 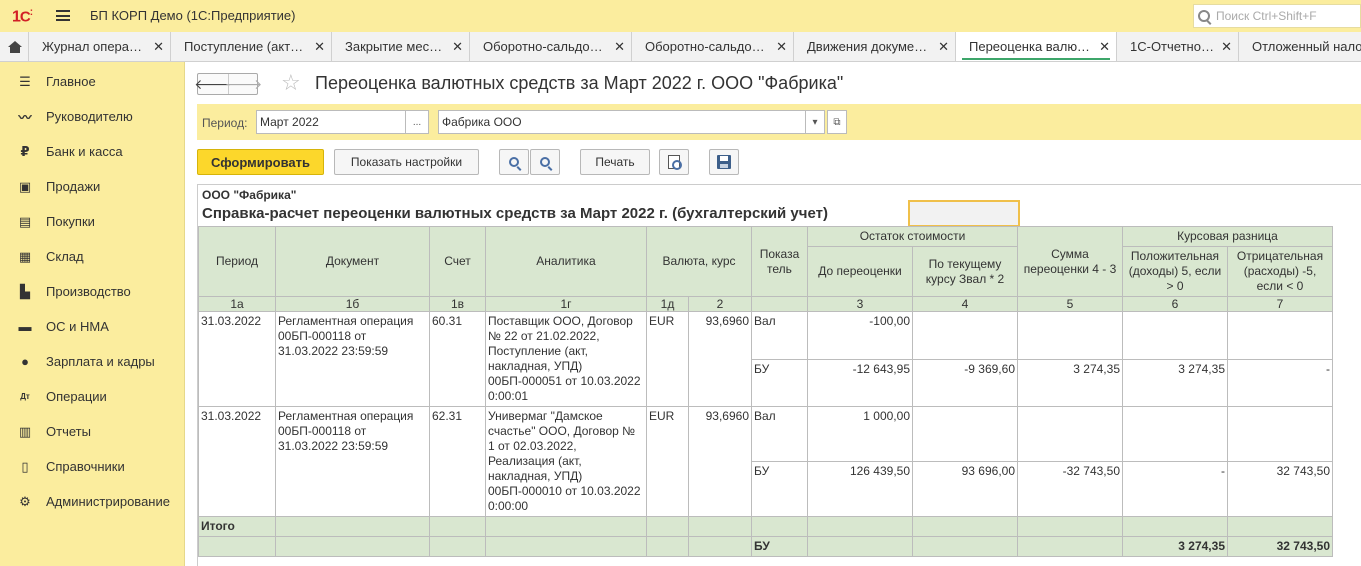 What do you see at coordinates (699, 261) in the screenshot?
I see `header-currency: Валюта, курс` at bounding box center [699, 261].